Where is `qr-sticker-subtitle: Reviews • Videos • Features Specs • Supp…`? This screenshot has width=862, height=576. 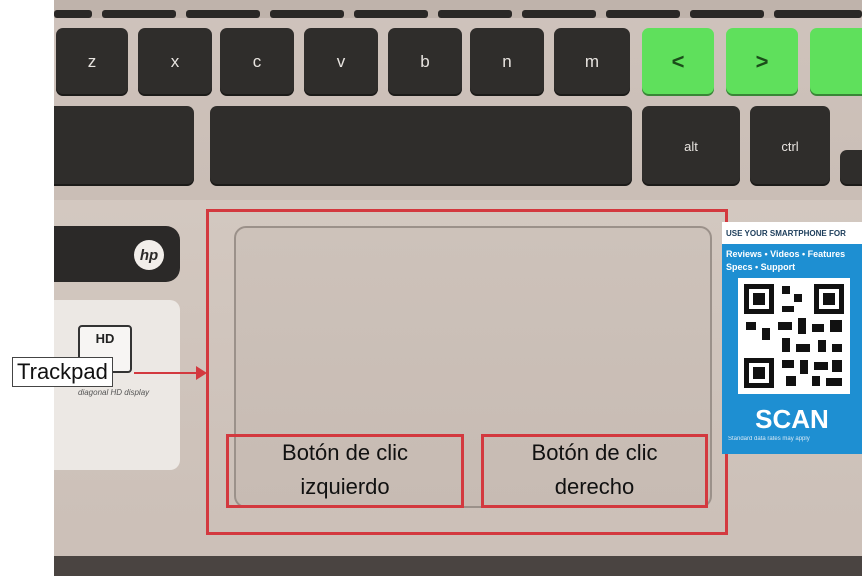 qr-sticker-subtitle: Reviews • Videos • Features Specs • Supp… is located at coordinates (794, 261).